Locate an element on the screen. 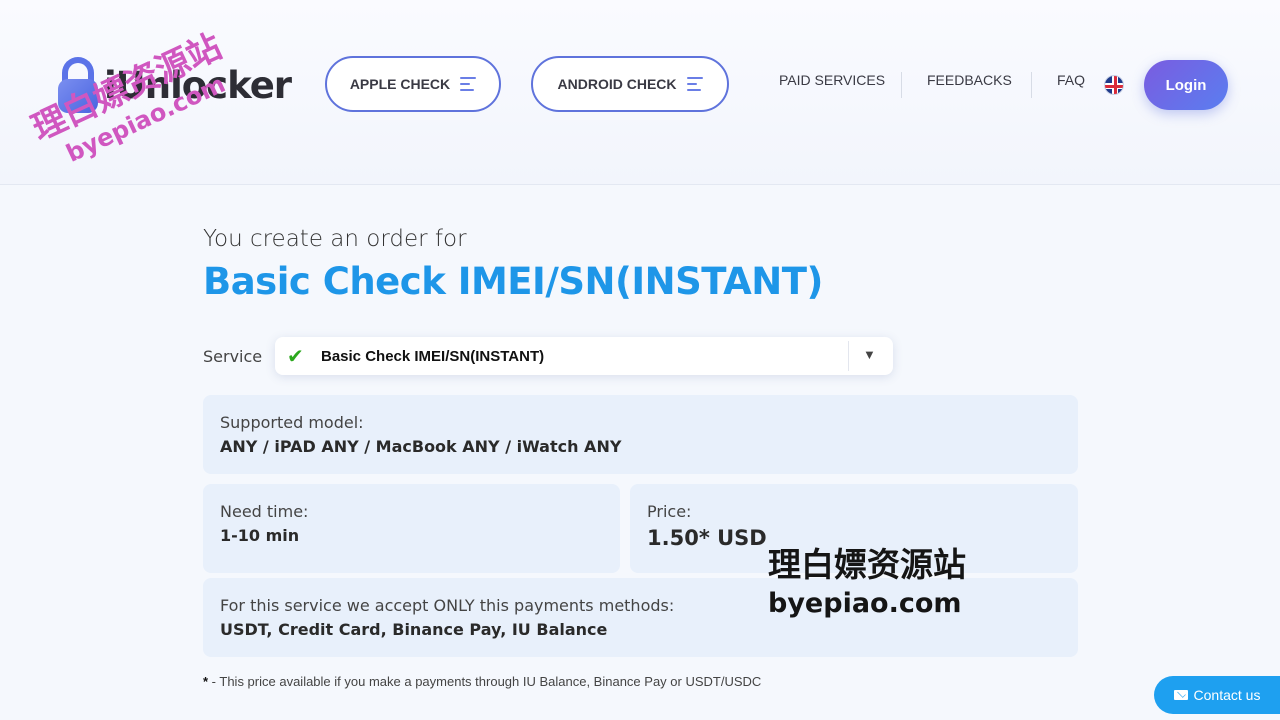 Image resolution: width=1280 pixels, height=720 pixels. chevron-down-icon: ▼ is located at coordinates (869, 354).